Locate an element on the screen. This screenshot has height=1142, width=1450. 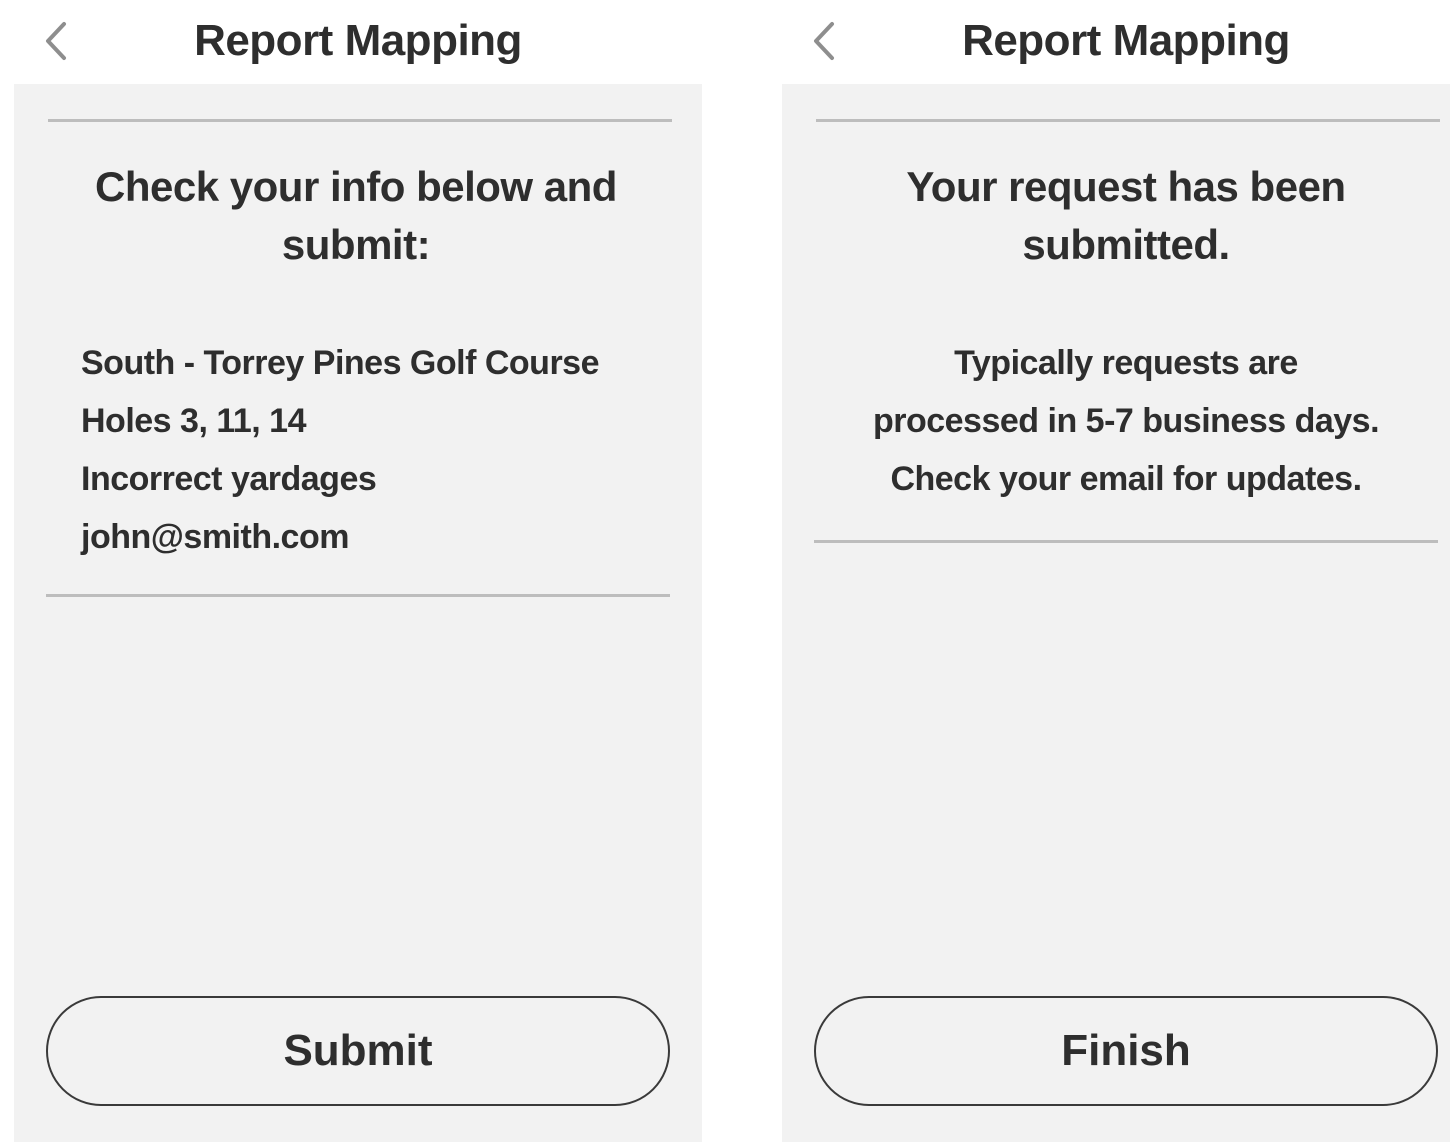
finish-button: Finish is located at coordinates (1126, 1051).